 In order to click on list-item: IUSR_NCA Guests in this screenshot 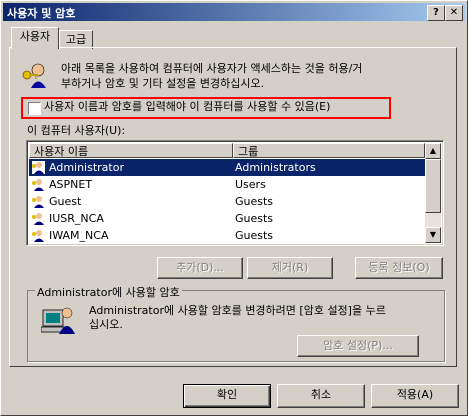, I will do `click(227, 218)`.